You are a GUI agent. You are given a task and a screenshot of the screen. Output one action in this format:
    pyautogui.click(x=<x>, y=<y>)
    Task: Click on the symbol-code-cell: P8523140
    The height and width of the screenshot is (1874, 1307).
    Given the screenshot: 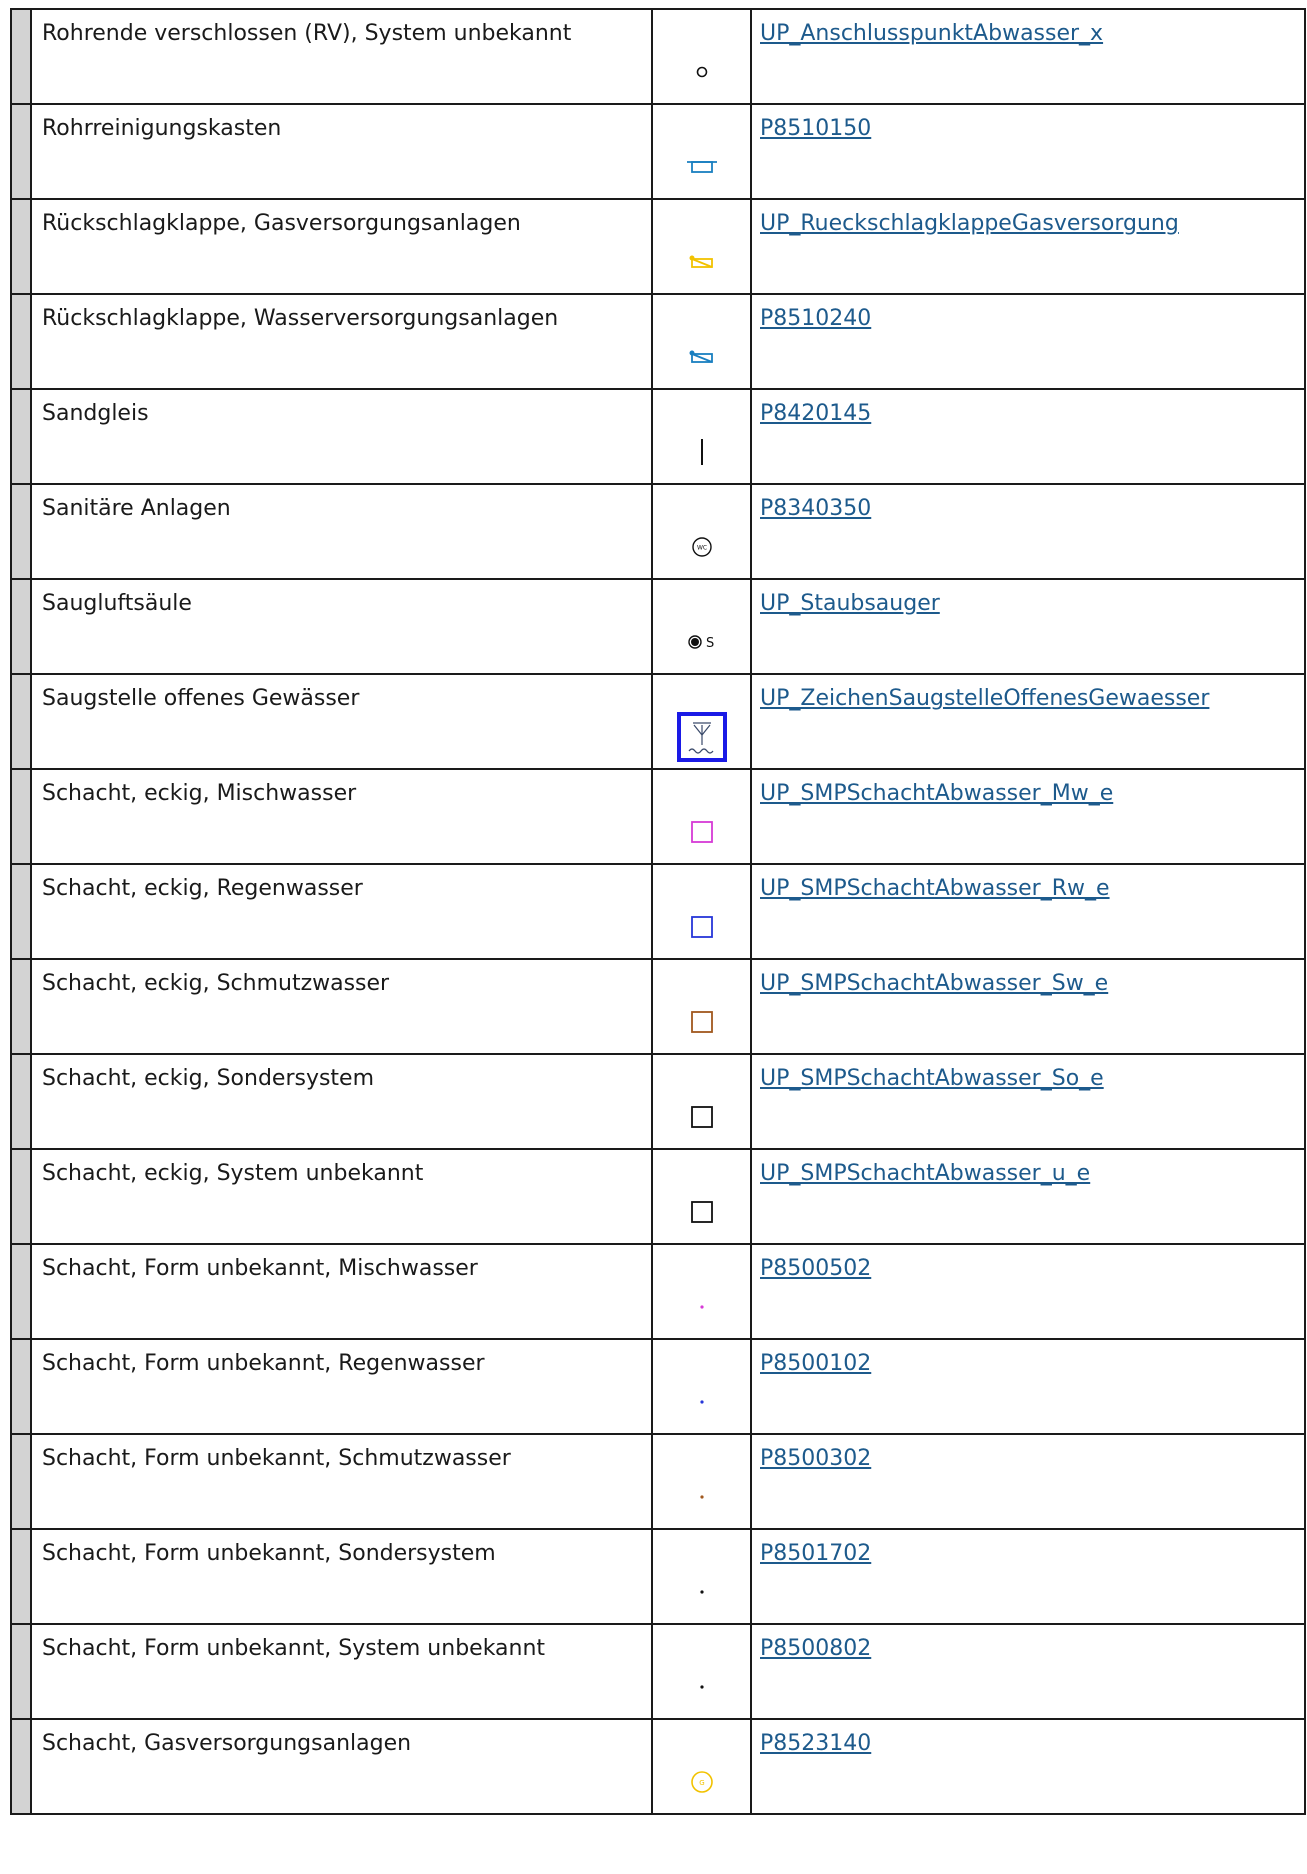 What is the action you would take?
    pyautogui.click(x=1028, y=1766)
    